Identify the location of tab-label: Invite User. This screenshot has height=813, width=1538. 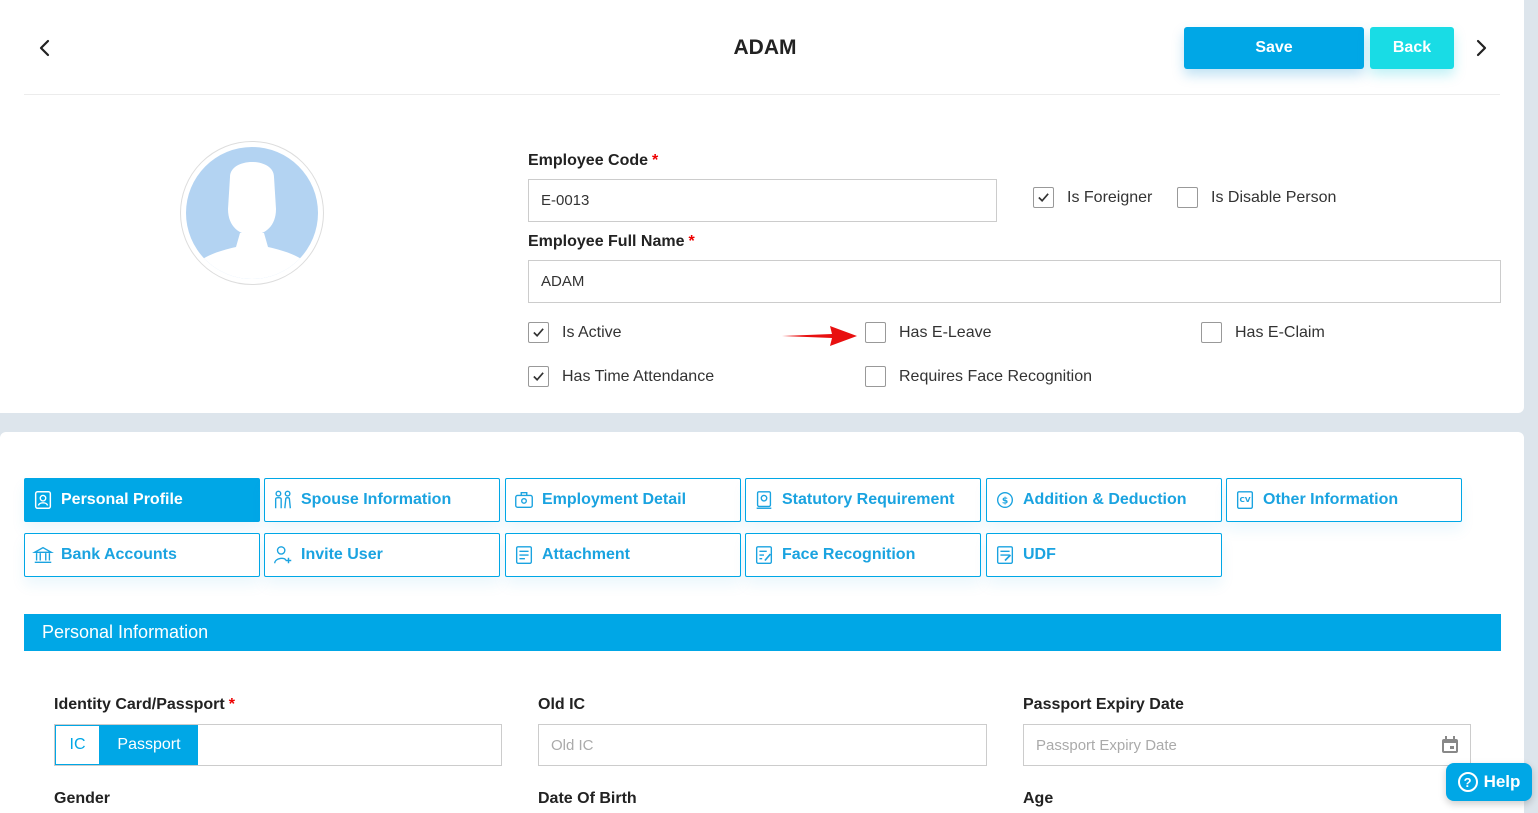
(342, 554).